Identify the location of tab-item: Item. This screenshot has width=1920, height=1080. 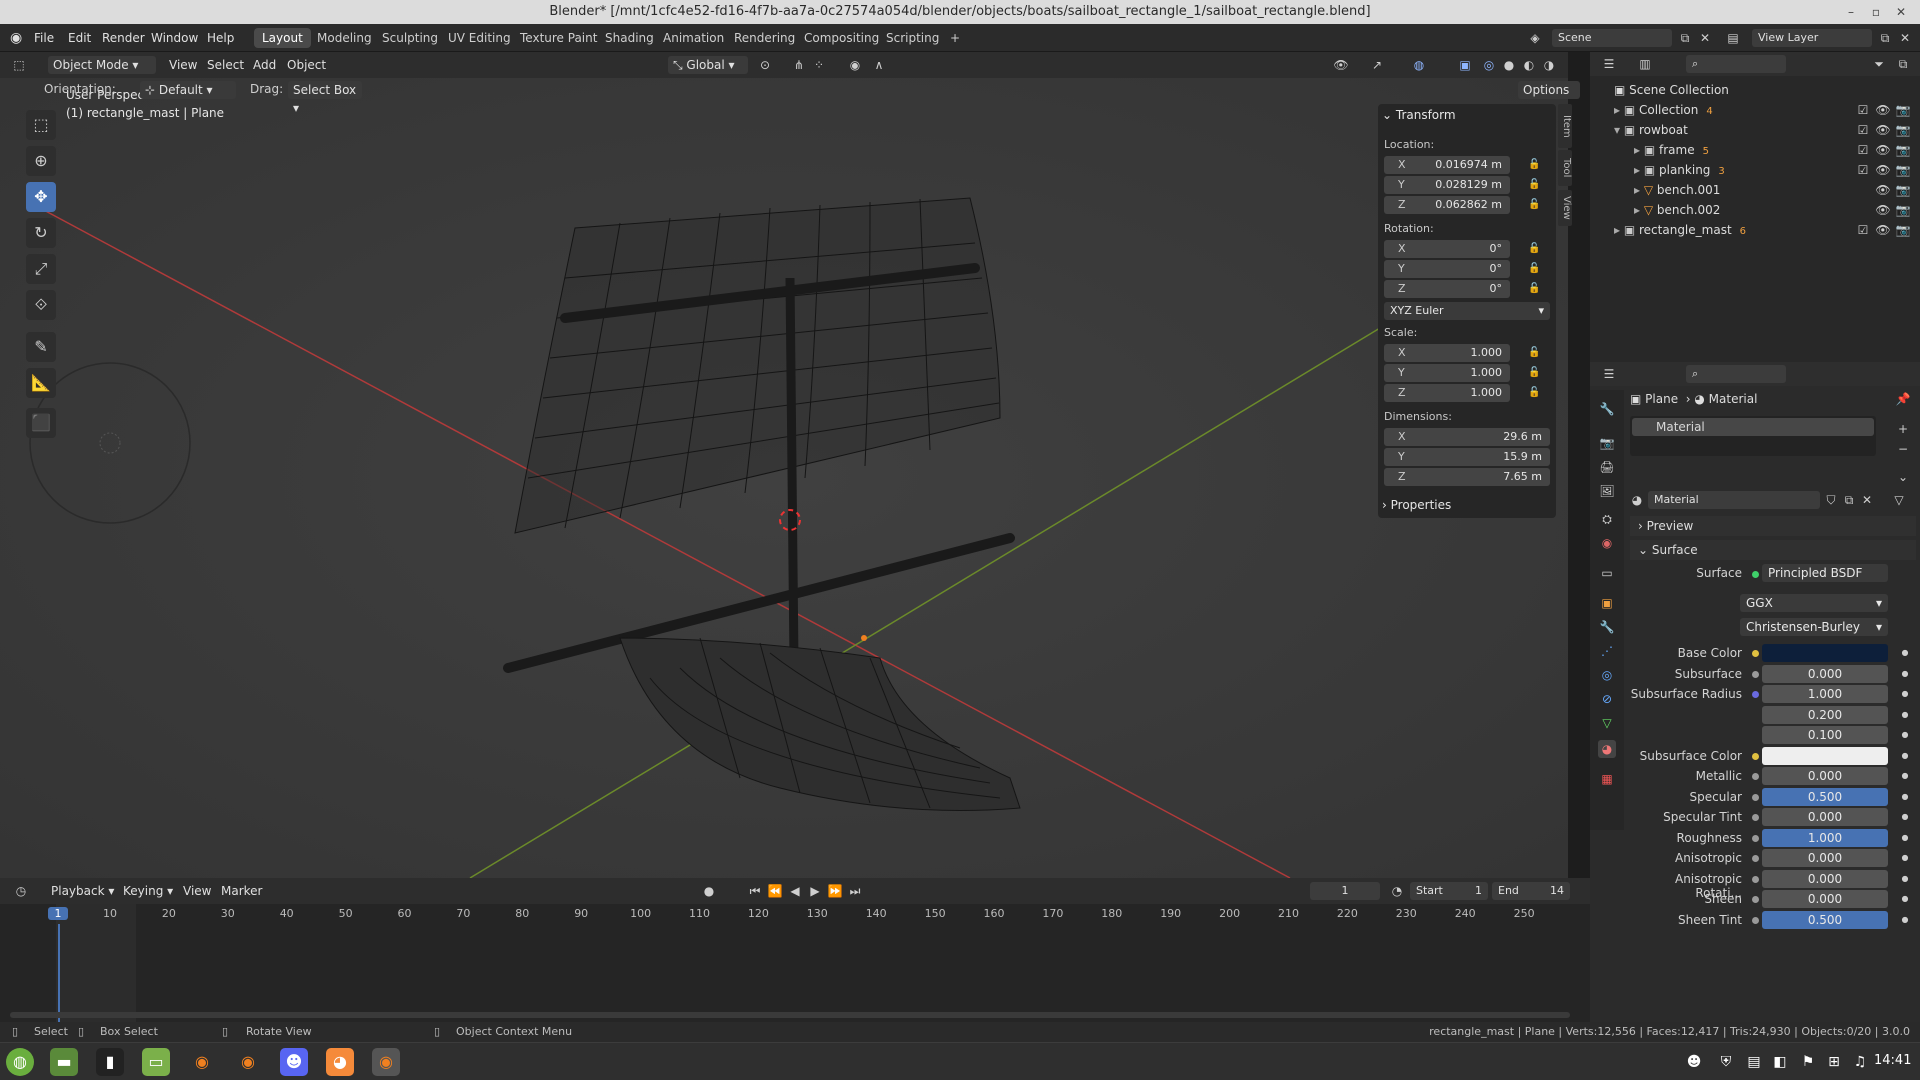
(1565, 126).